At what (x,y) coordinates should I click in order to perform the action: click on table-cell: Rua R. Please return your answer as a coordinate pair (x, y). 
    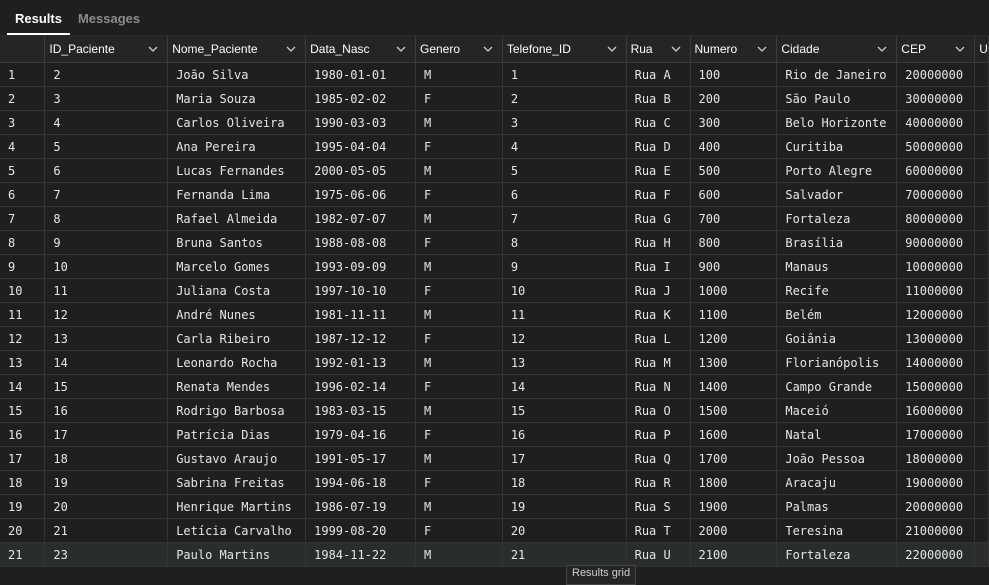
    Looking at the image, I should click on (658, 482).